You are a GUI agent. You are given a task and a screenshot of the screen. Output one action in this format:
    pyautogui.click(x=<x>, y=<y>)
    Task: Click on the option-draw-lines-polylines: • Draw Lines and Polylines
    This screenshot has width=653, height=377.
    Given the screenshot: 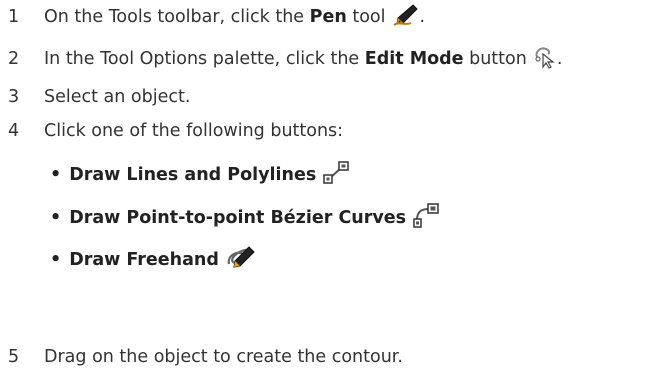 What is the action you would take?
    pyautogui.click(x=200, y=175)
    